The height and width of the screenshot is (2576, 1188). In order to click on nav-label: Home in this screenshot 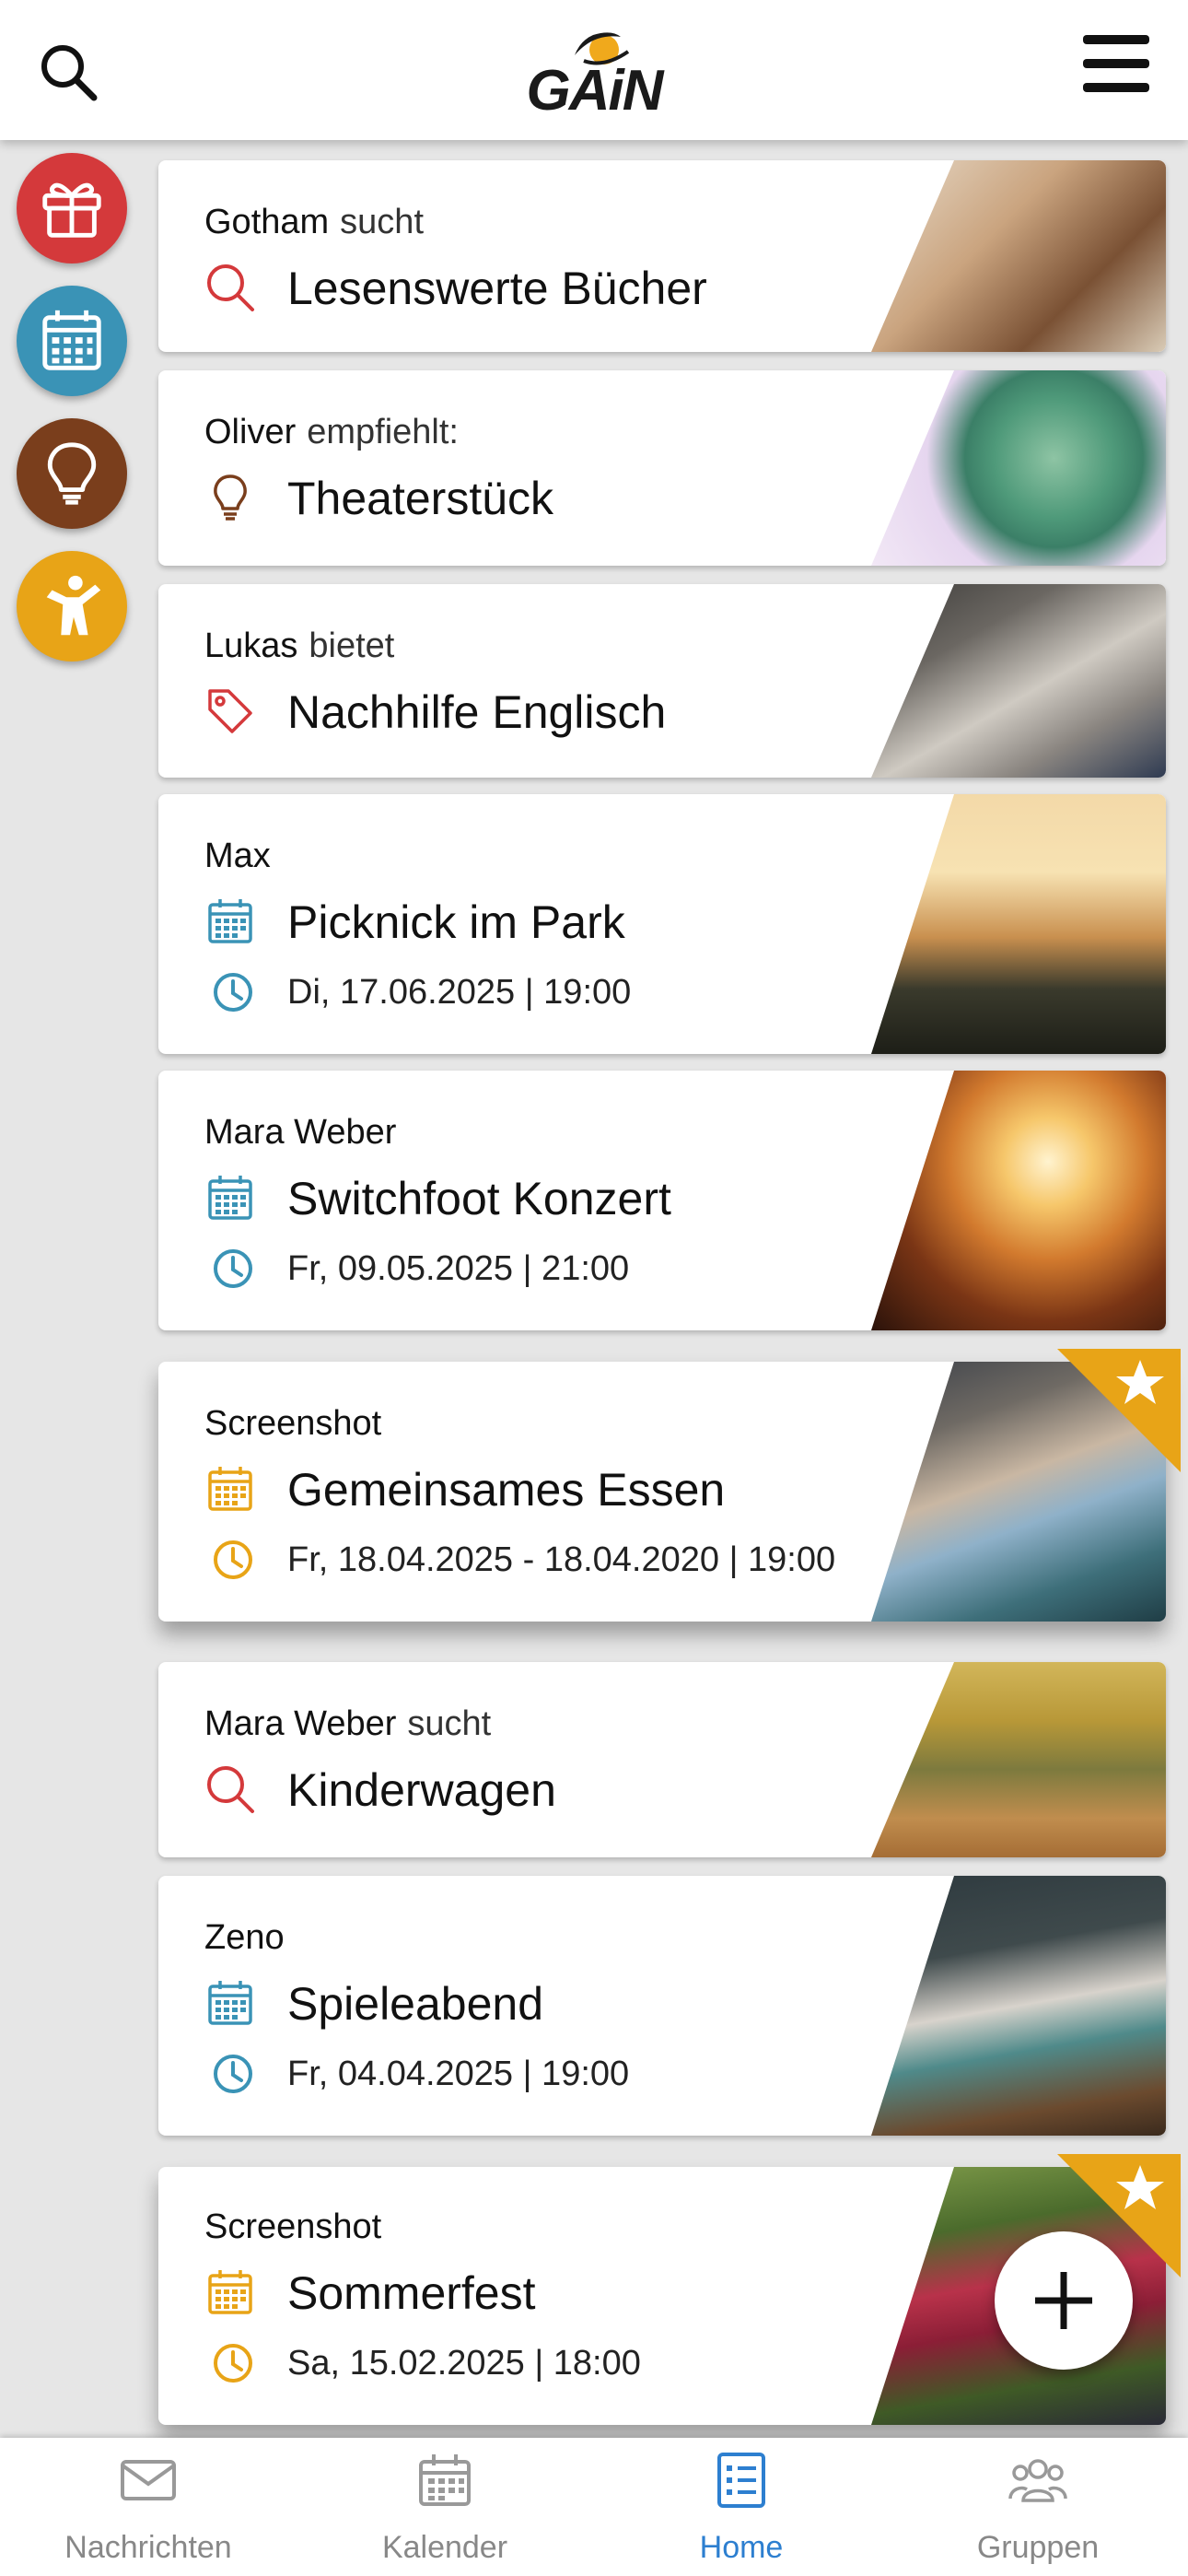, I will do `click(741, 2547)`.